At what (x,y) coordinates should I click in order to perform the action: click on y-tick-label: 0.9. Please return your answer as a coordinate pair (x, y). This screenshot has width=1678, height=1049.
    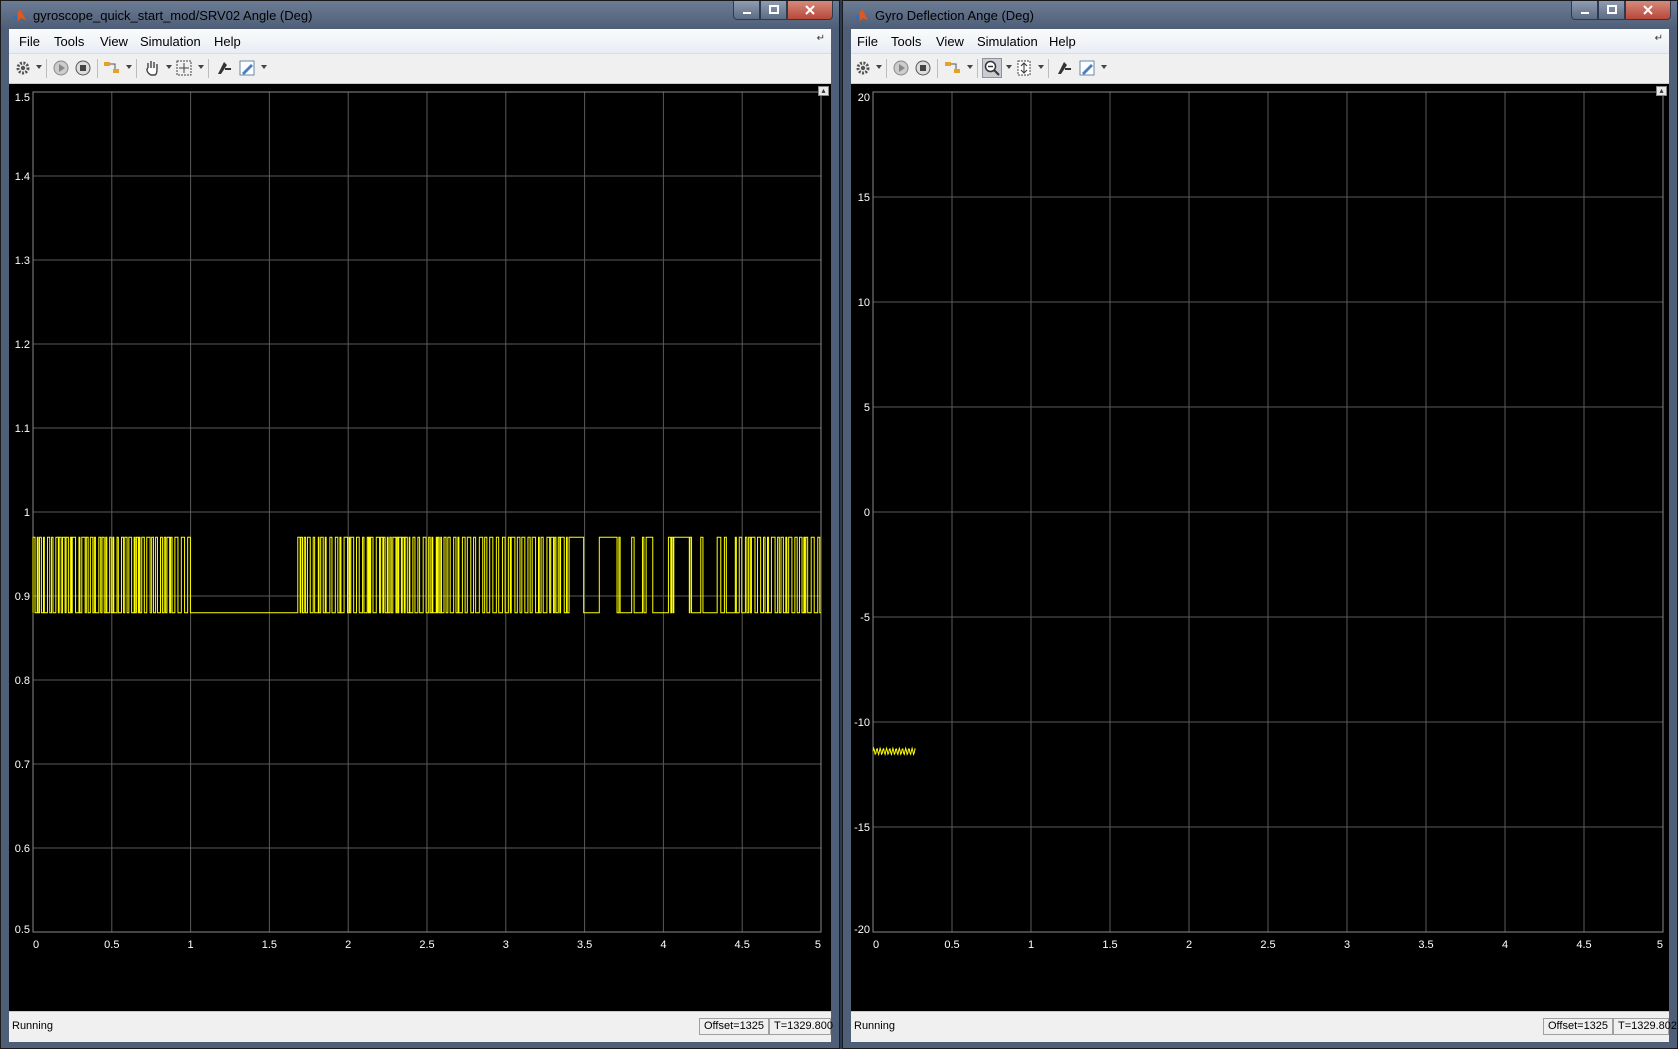
    Looking at the image, I should click on (22, 597).